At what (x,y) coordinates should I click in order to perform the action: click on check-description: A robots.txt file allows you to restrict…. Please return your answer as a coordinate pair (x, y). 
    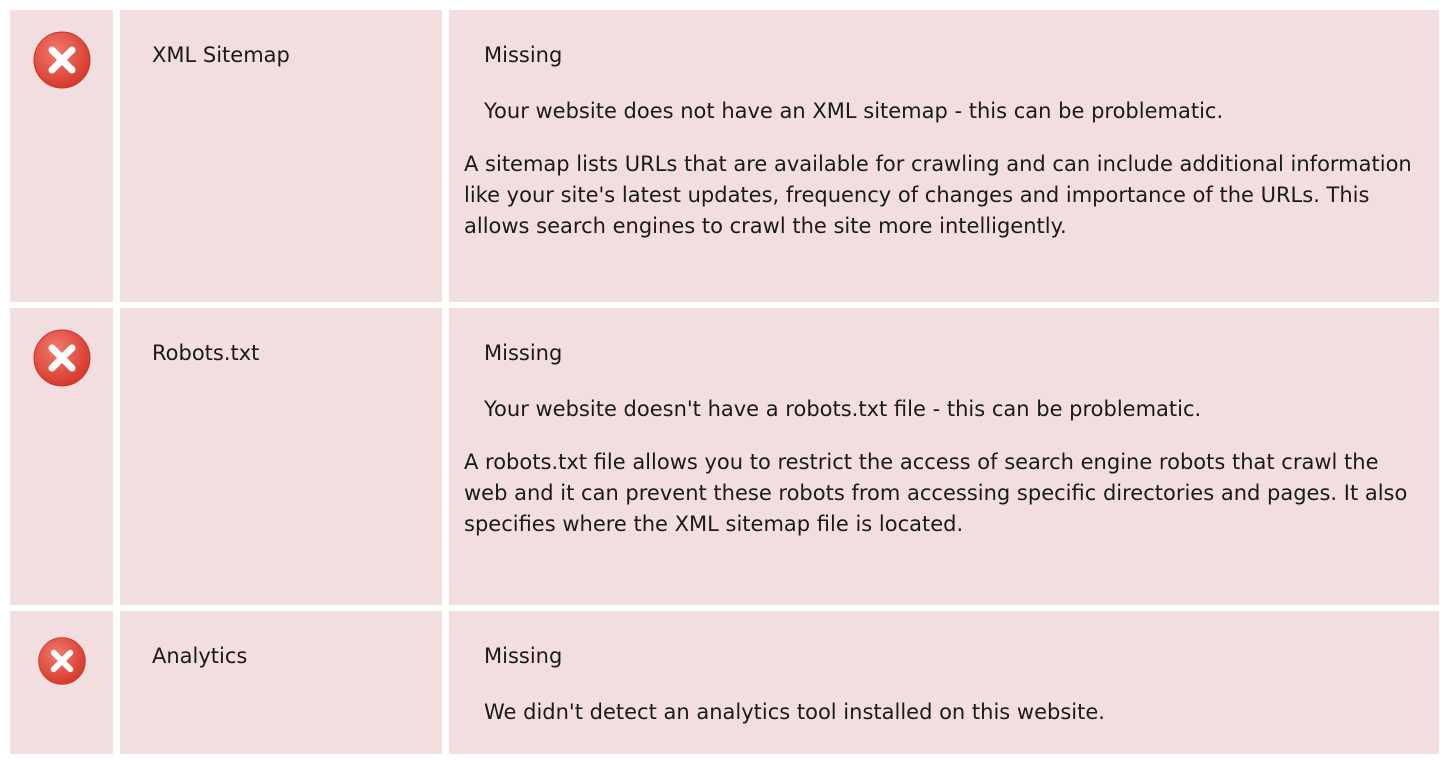
    Looking at the image, I should click on (936, 493).